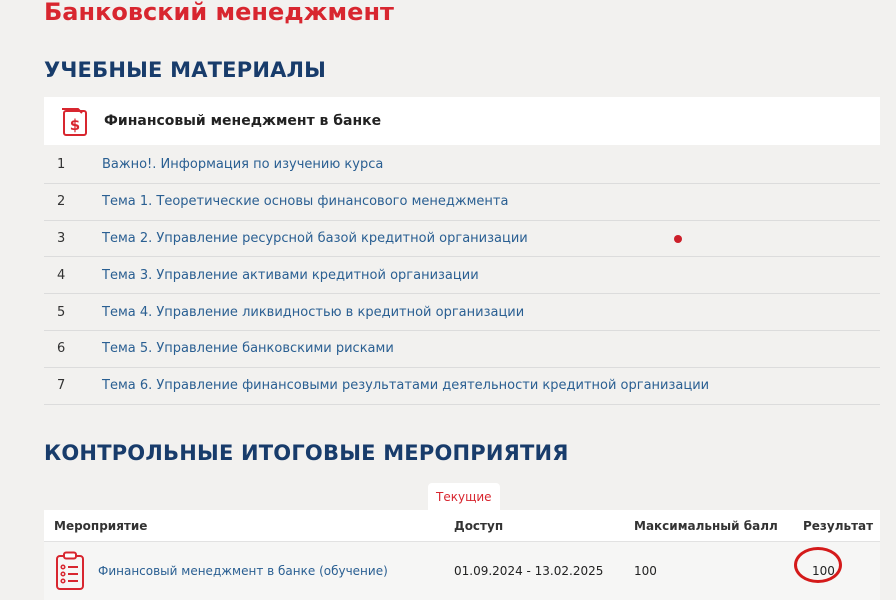 This screenshot has height=600, width=896. I want to click on topic-number: 7, so click(61, 386).